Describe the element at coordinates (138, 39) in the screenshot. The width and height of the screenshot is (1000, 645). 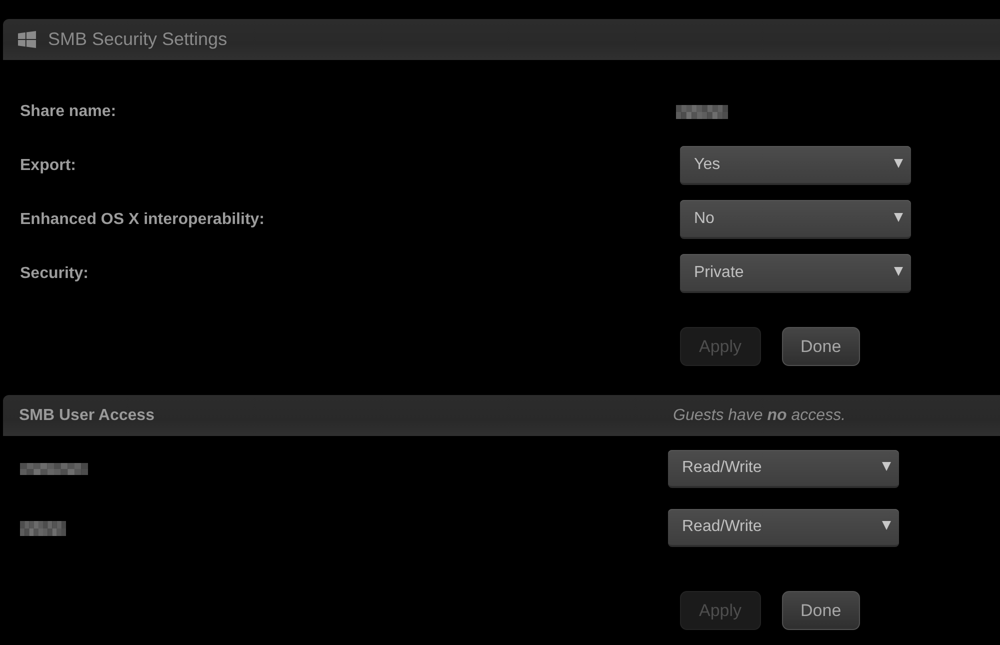
I see `section-title: SMB Security Settings` at that location.